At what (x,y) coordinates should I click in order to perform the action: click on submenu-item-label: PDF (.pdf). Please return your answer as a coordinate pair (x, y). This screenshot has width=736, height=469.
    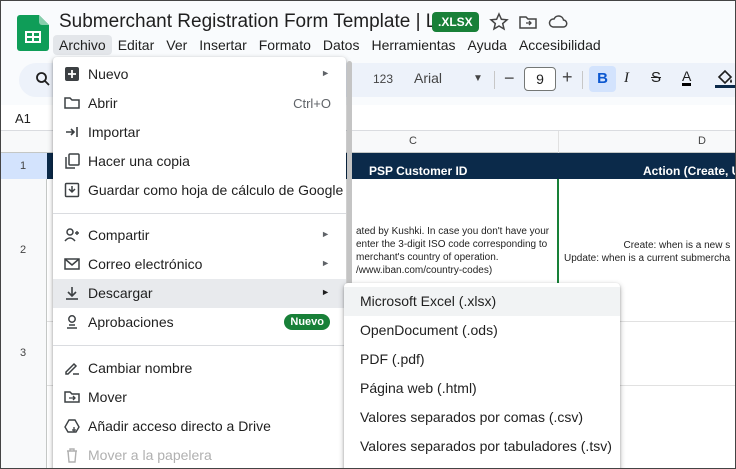
    Looking at the image, I should click on (392, 359).